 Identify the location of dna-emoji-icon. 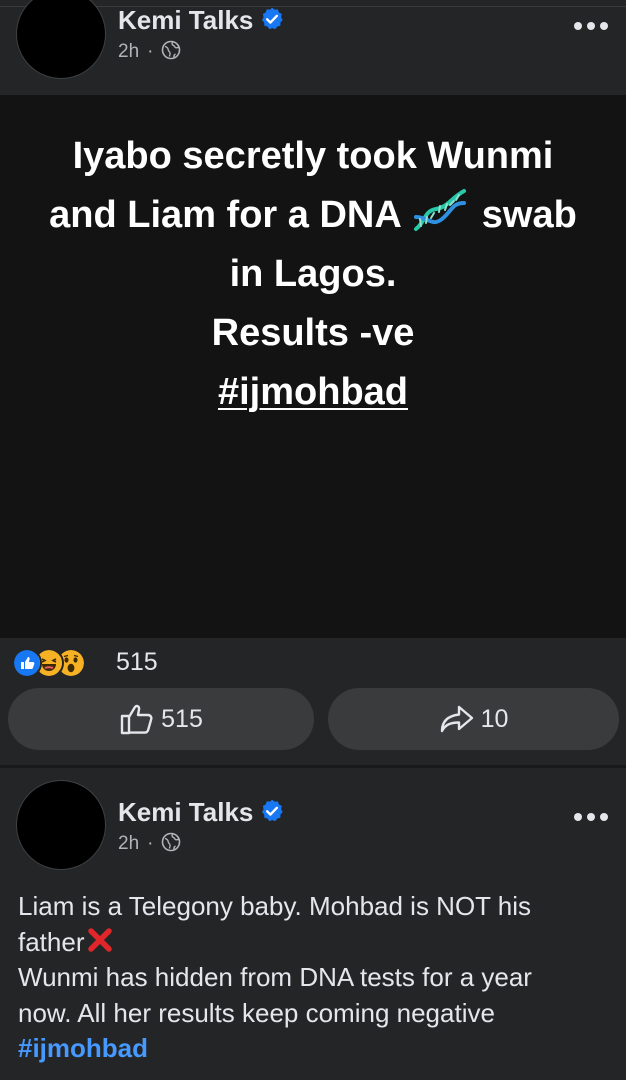
(439, 210).